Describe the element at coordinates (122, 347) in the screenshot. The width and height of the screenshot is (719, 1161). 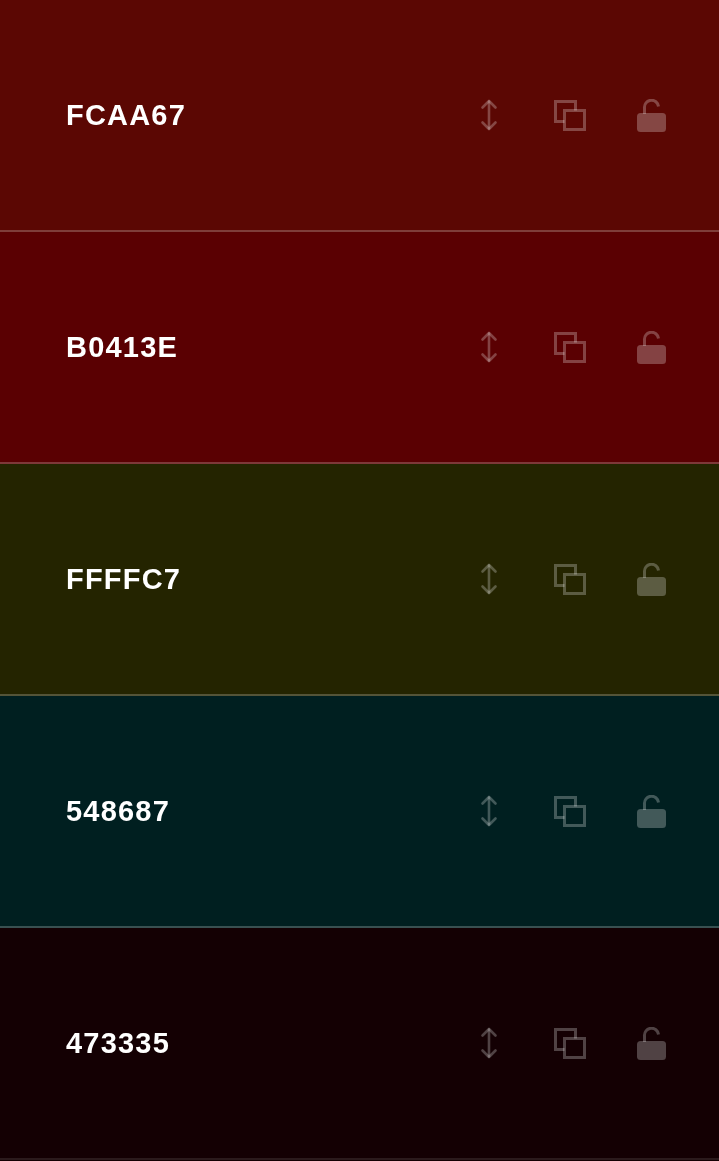
I see `hex-code: B0413E` at that location.